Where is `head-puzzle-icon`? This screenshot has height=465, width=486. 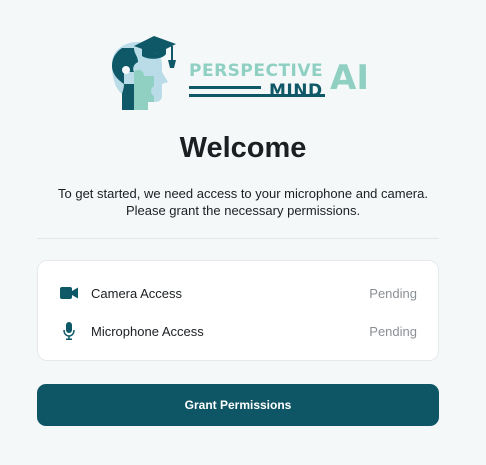 head-puzzle-icon is located at coordinates (144, 73).